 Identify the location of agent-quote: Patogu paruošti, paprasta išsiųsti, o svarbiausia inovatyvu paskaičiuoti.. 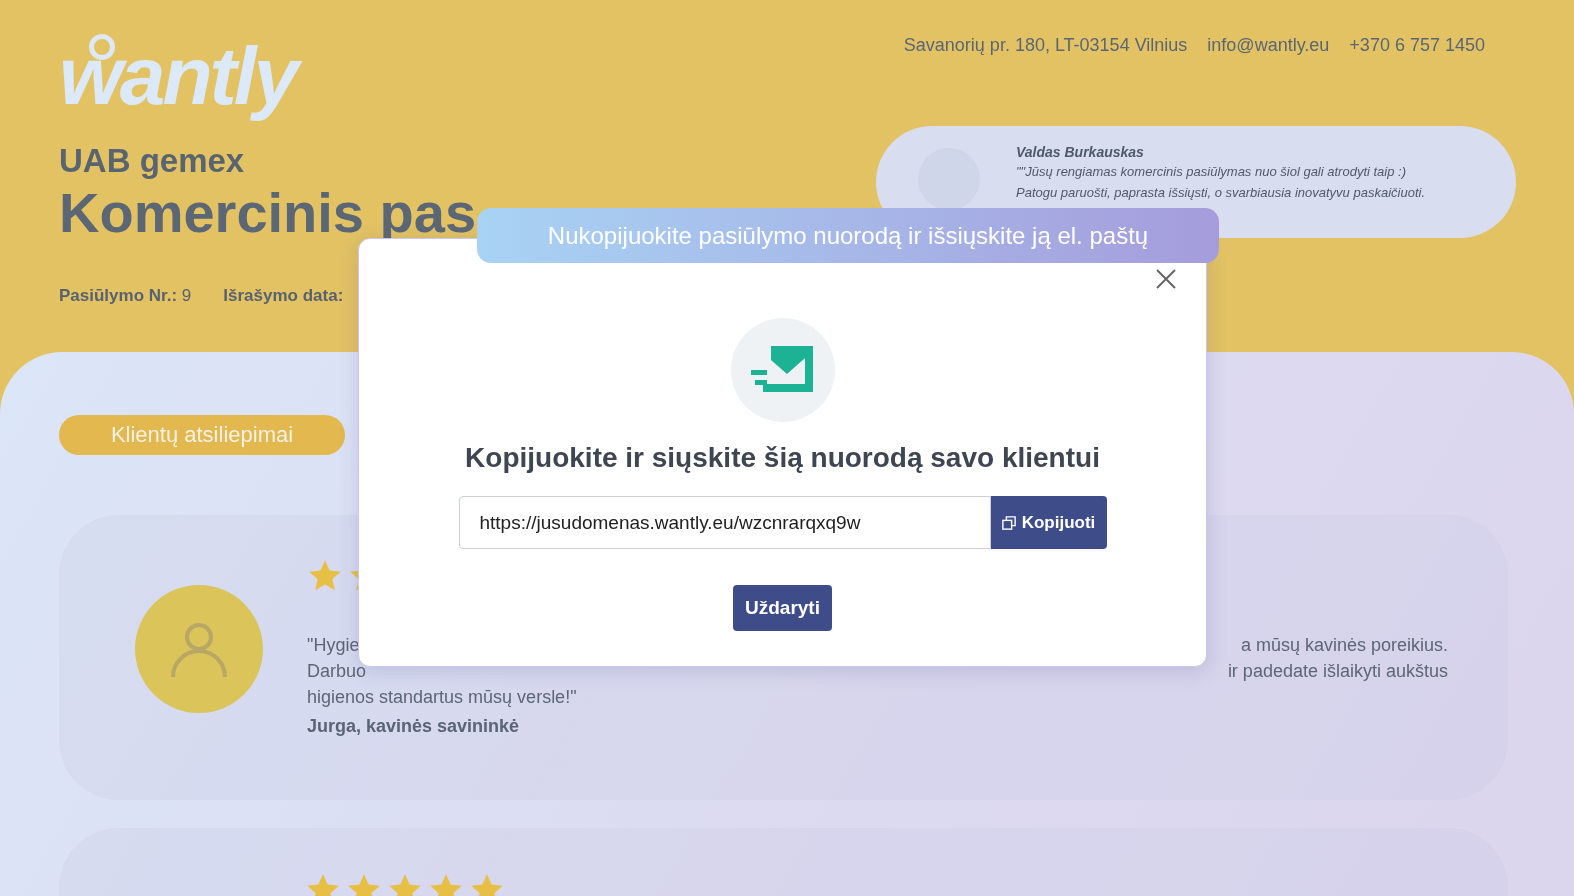
(1220, 193).